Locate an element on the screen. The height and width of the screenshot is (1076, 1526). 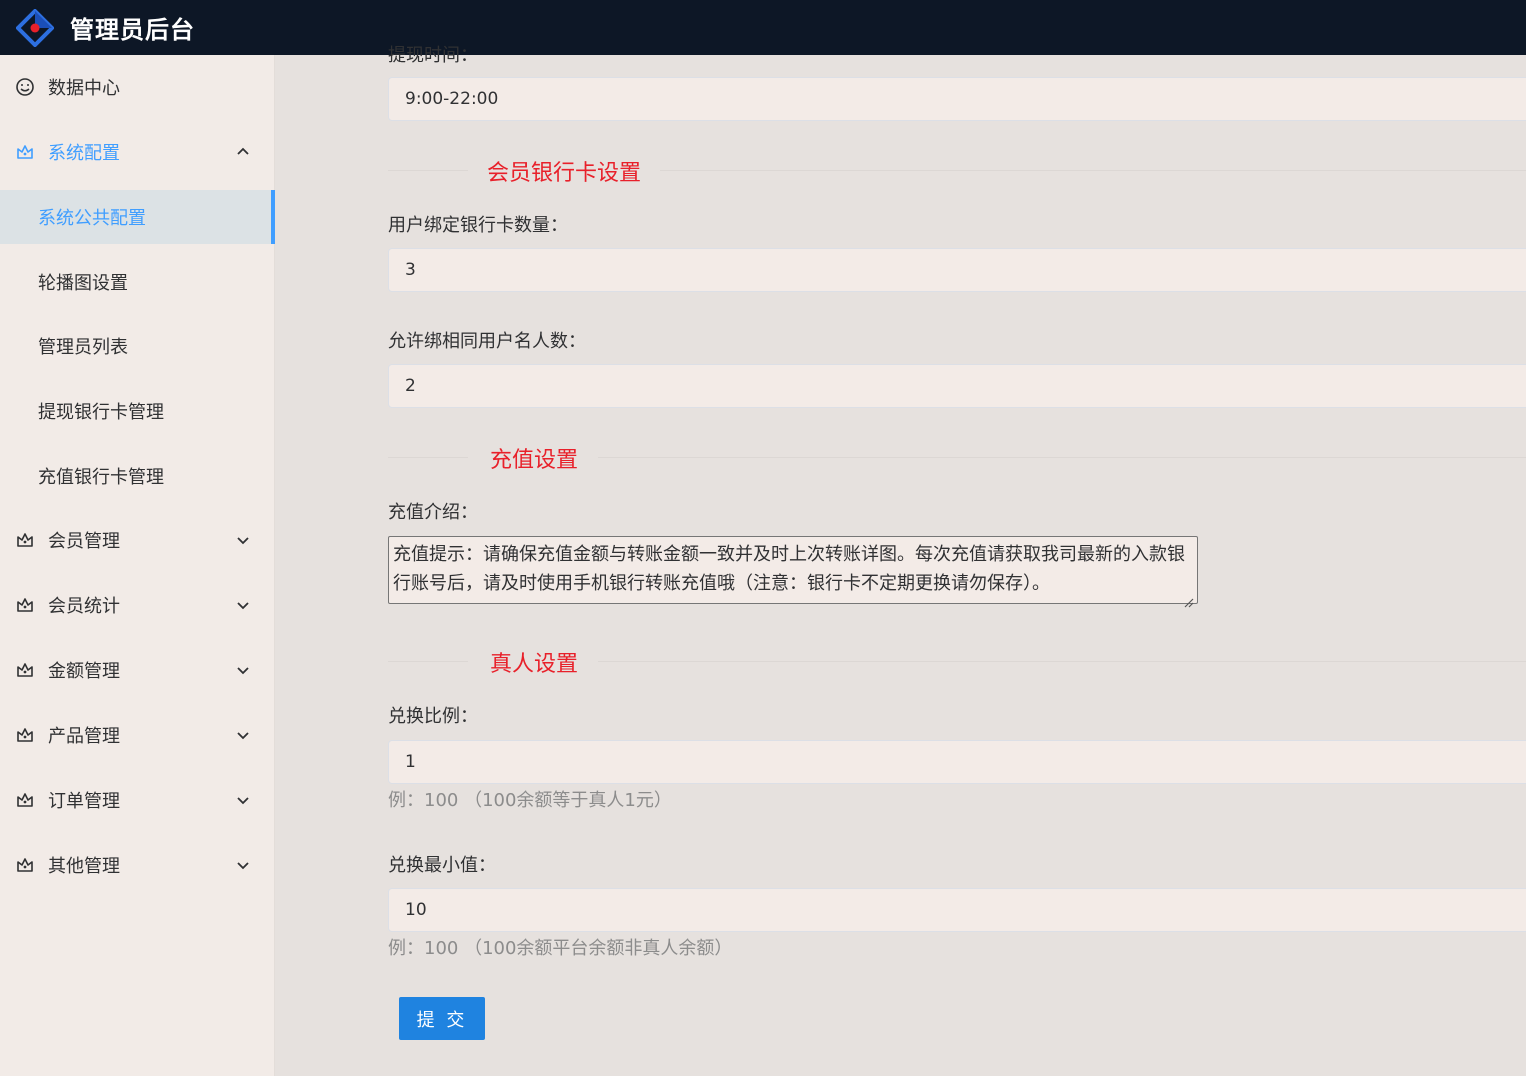
withdraw-time-input: 9:00-22:00 is located at coordinates (957, 99).